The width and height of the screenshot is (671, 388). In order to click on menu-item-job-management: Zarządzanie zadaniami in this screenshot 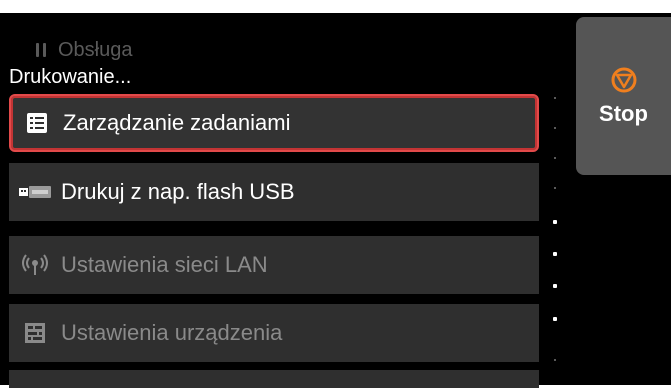, I will do `click(274, 123)`.